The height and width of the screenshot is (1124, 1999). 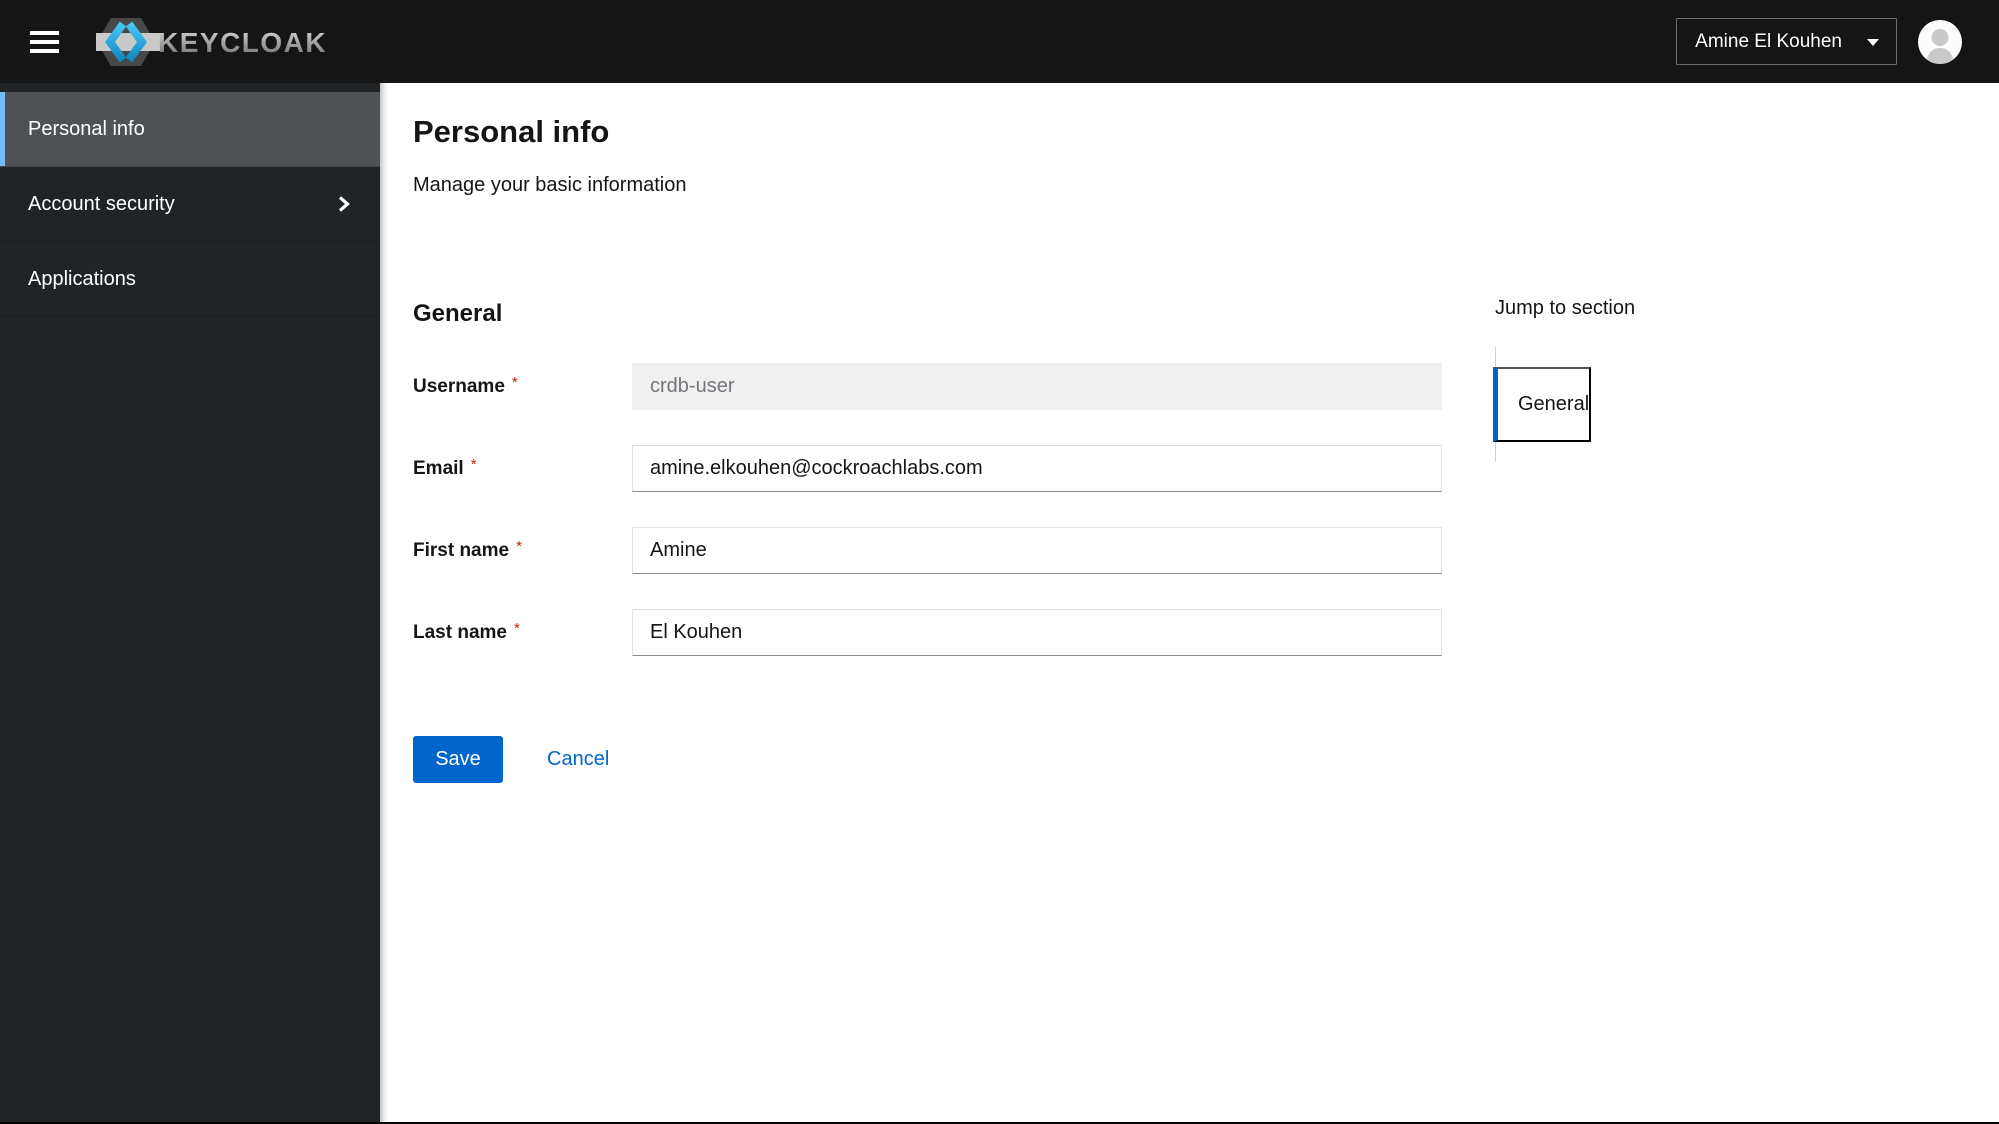 I want to click on label-text: Last name, so click(x=460, y=632).